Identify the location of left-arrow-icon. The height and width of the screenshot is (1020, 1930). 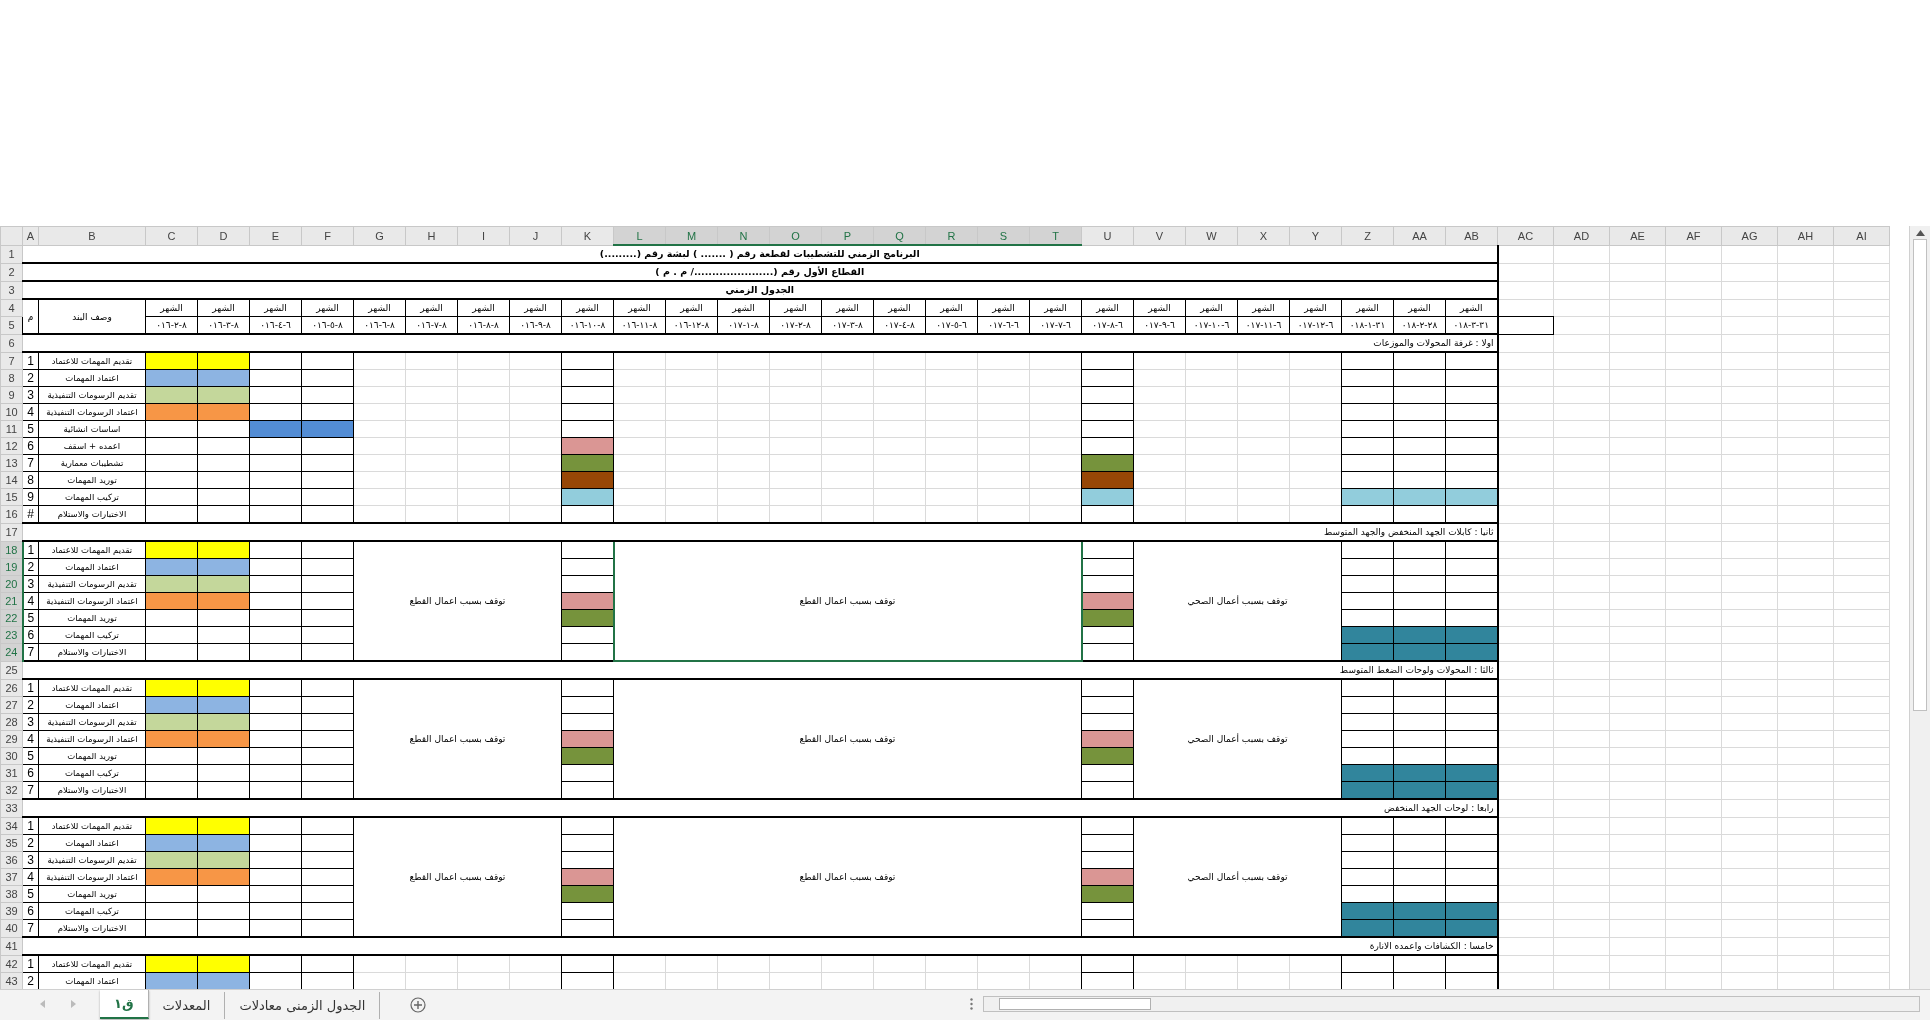
(42, 1004).